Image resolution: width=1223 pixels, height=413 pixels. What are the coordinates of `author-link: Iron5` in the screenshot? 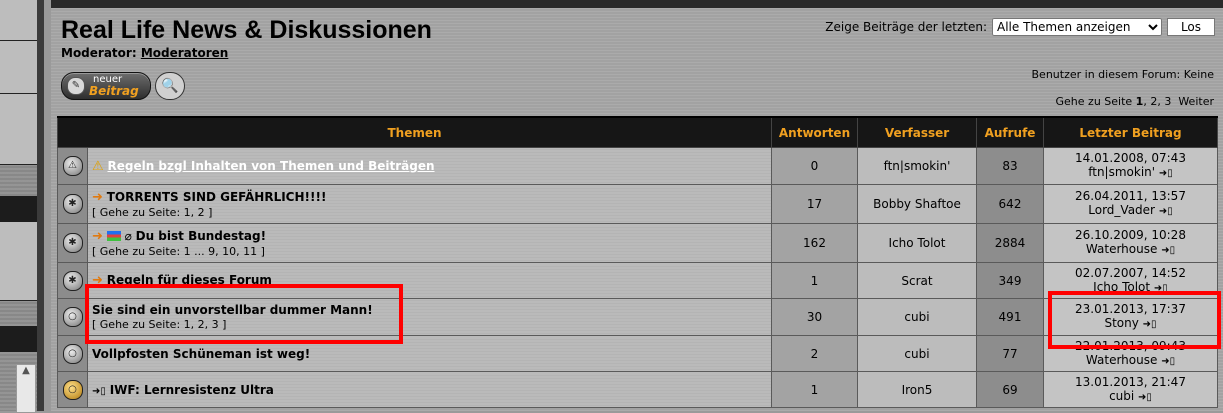 It's located at (917, 390).